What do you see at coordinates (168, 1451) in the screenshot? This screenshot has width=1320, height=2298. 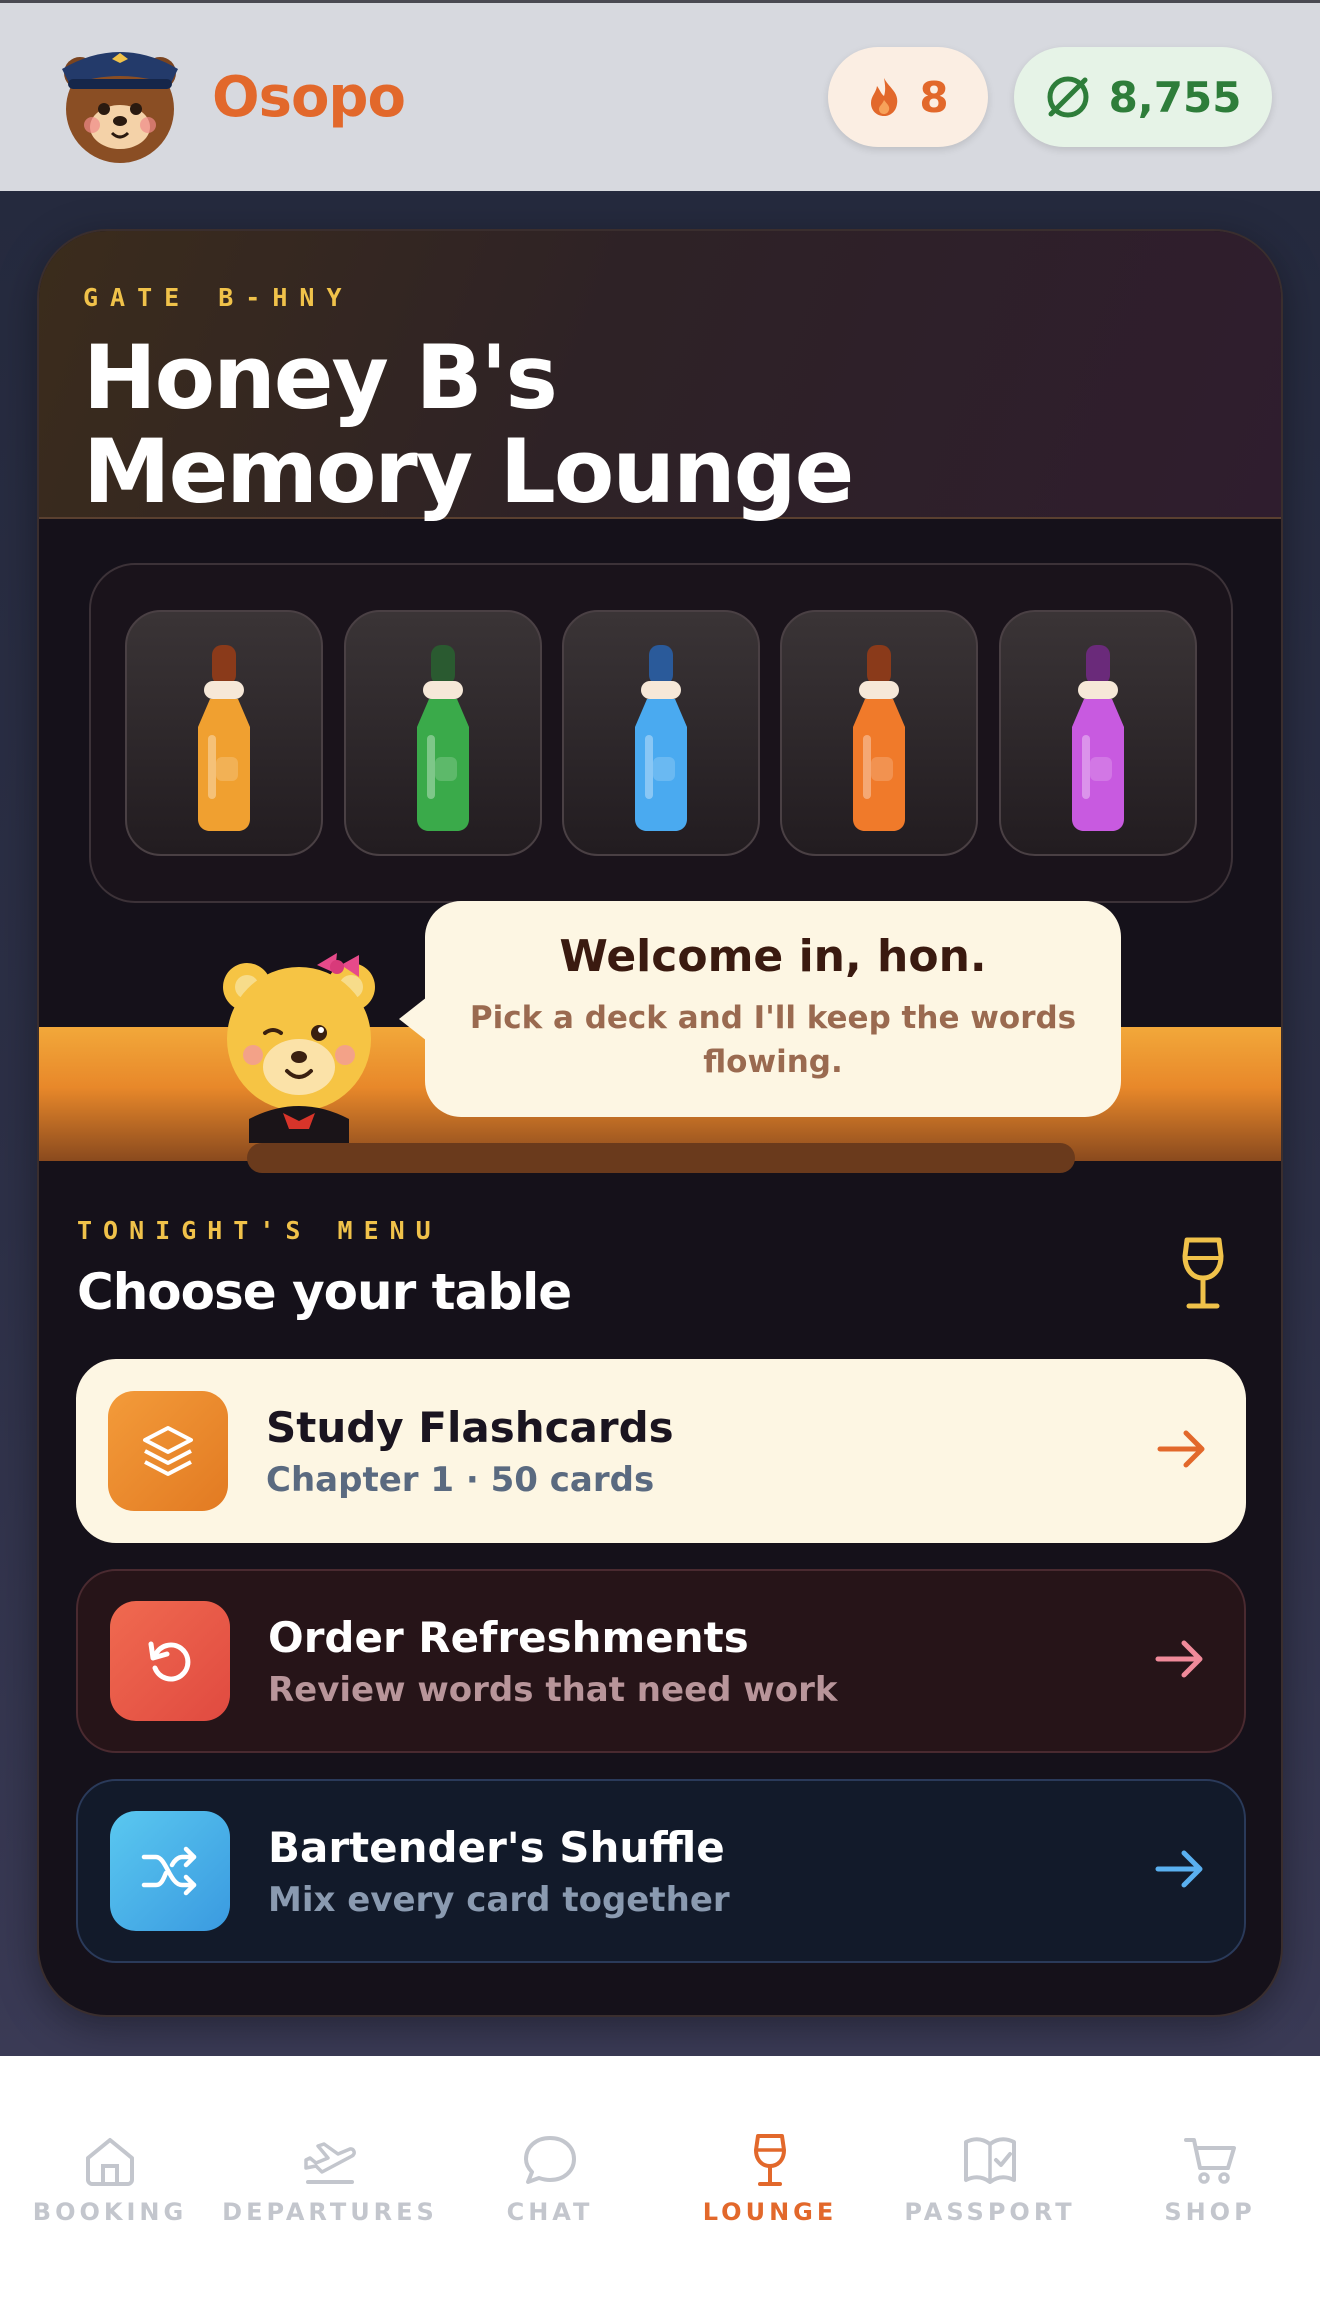 I see `layers-icon` at bounding box center [168, 1451].